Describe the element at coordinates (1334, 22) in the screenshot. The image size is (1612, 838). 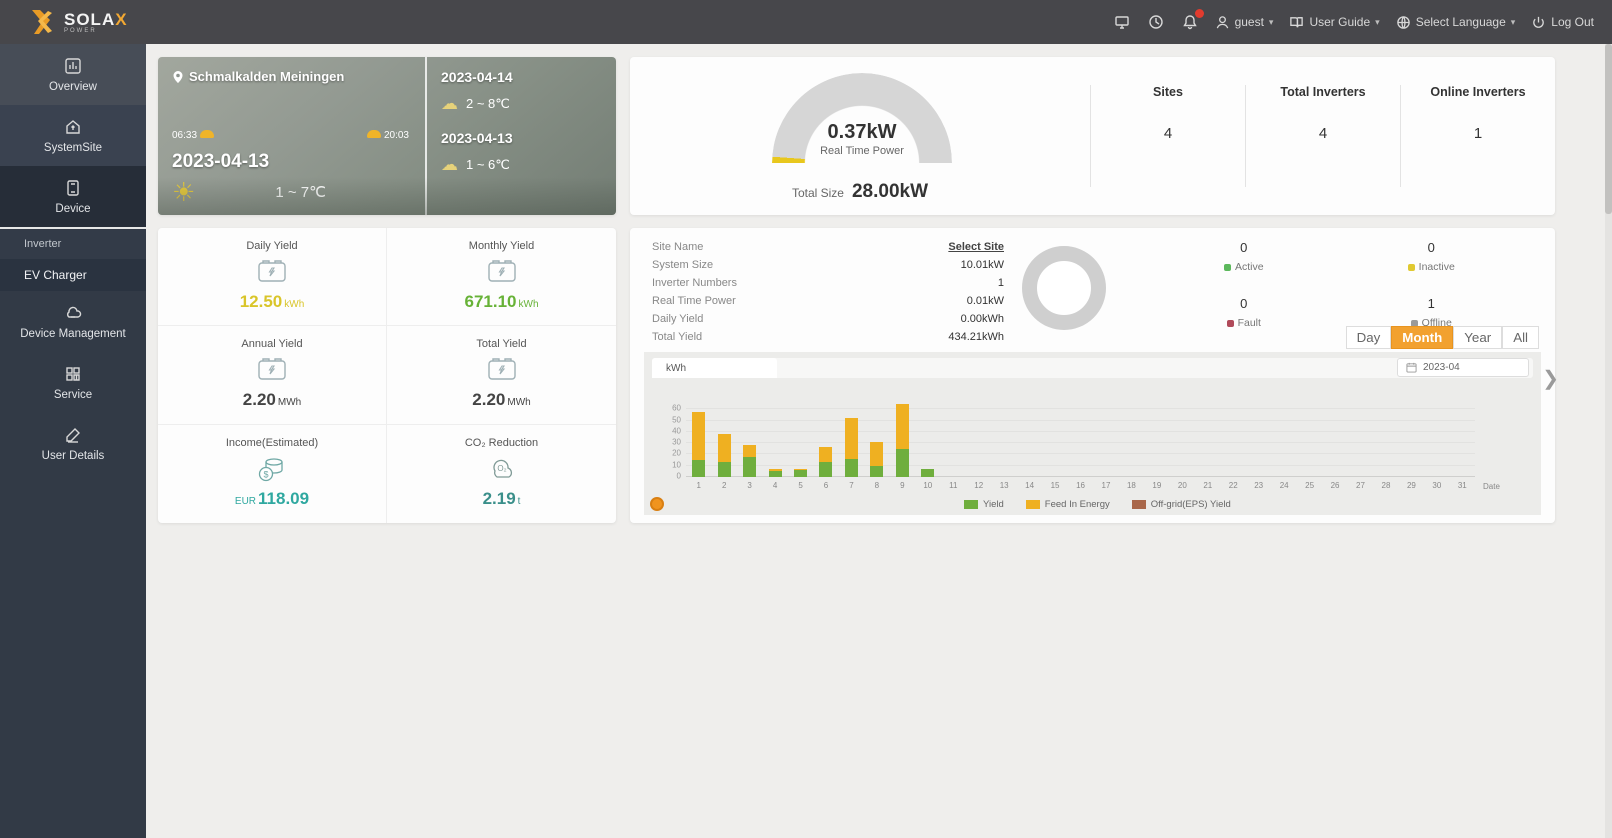
I see `user-guide-menu: User Guide ▾` at that location.